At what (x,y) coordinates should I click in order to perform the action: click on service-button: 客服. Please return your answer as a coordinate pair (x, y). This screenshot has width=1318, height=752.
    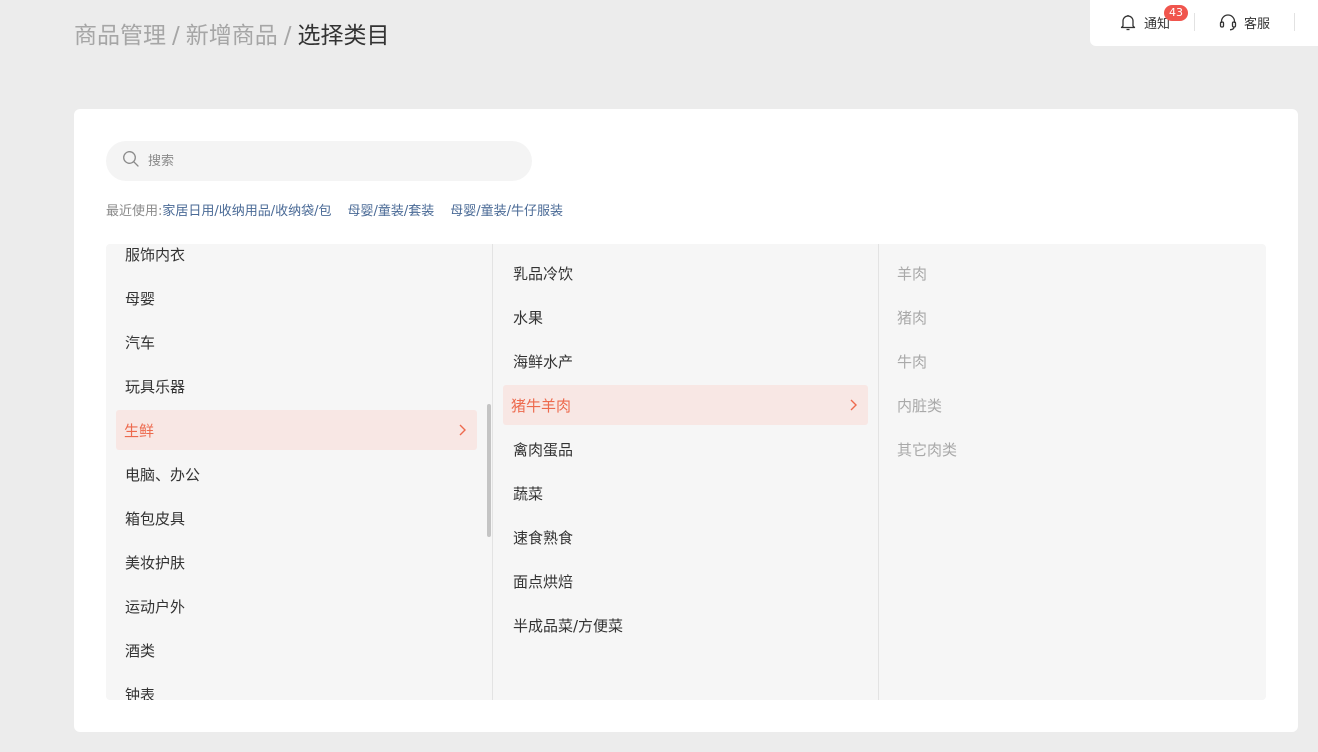
    Looking at the image, I should click on (1244, 22).